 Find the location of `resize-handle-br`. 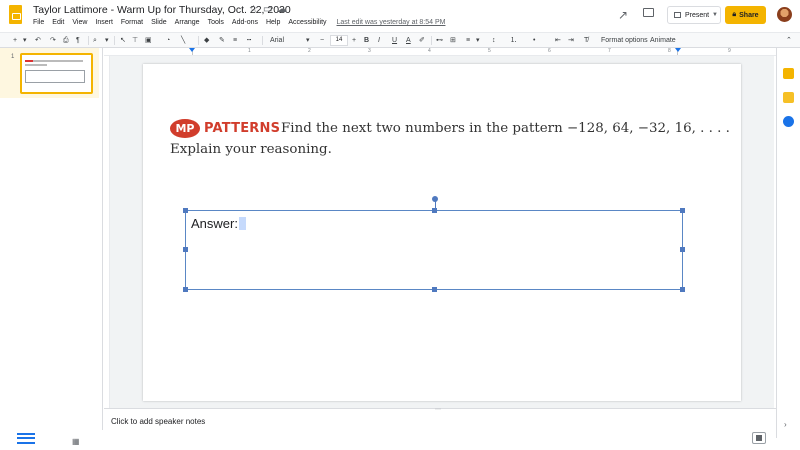

resize-handle-br is located at coordinates (682, 289).